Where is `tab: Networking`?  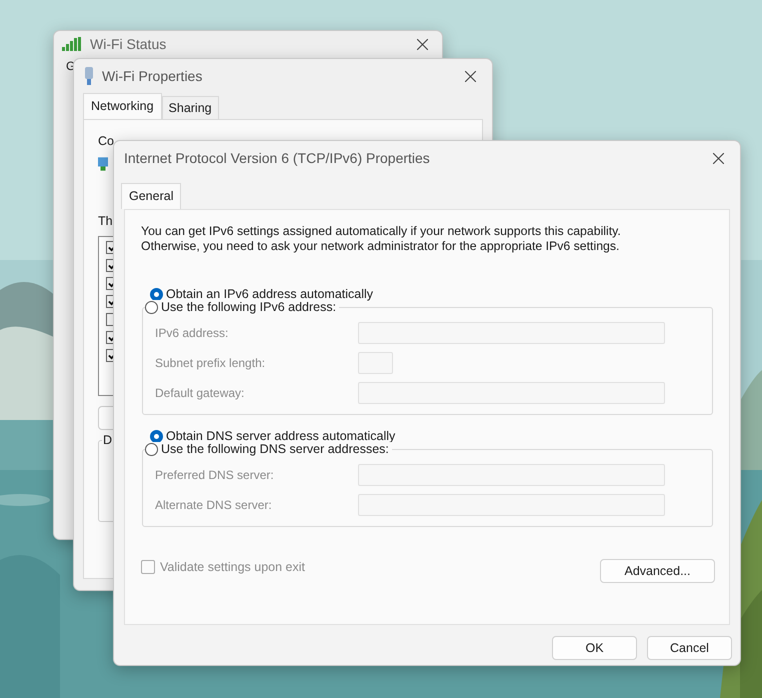 tab: Networking is located at coordinates (122, 106).